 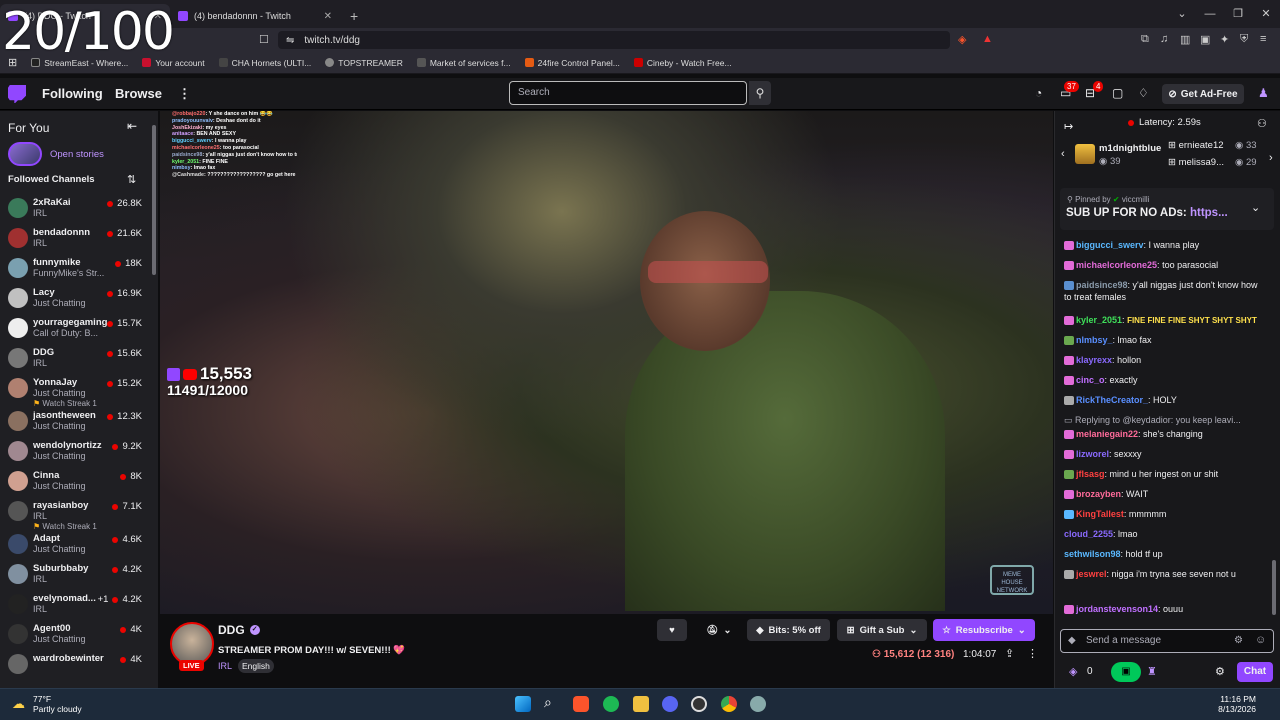 I want to click on chat-username: biggucci_swerv, so click(x=1110, y=245).